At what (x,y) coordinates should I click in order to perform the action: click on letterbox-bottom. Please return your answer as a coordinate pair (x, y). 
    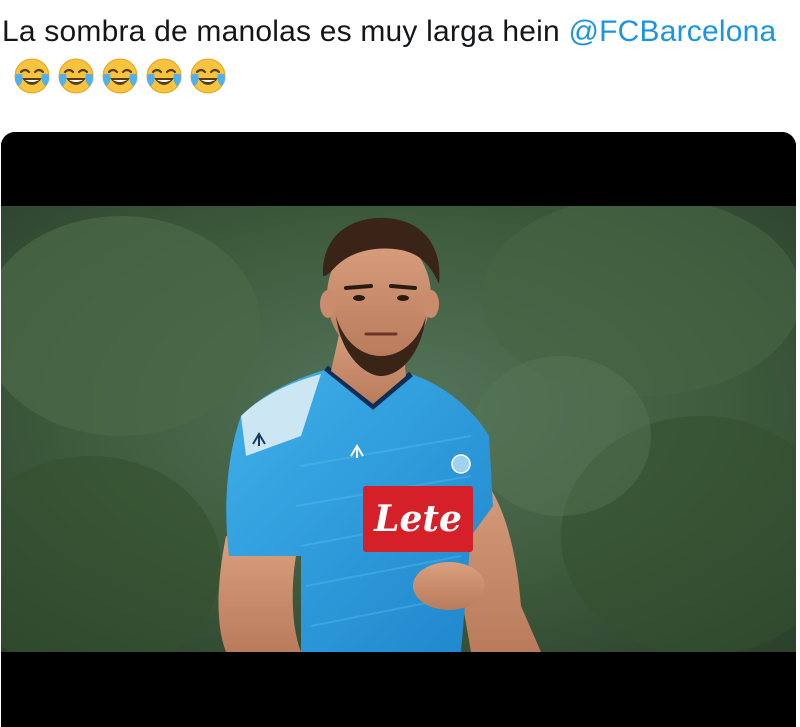
    Looking at the image, I should click on (398, 689).